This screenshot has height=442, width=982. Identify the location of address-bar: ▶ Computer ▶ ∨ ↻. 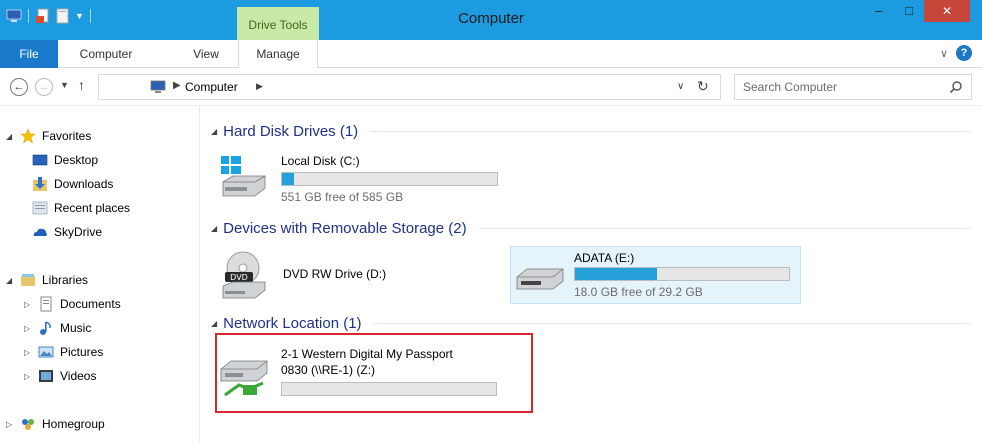
(409, 87).